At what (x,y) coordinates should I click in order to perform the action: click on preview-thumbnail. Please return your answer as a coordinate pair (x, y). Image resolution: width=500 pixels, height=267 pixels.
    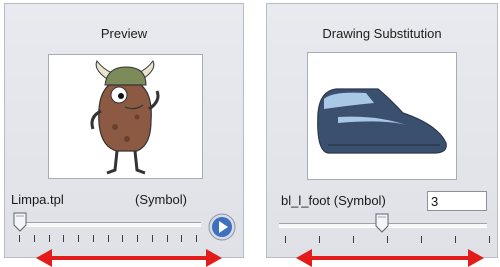
    Looking at the image, I should click on (125, 116).